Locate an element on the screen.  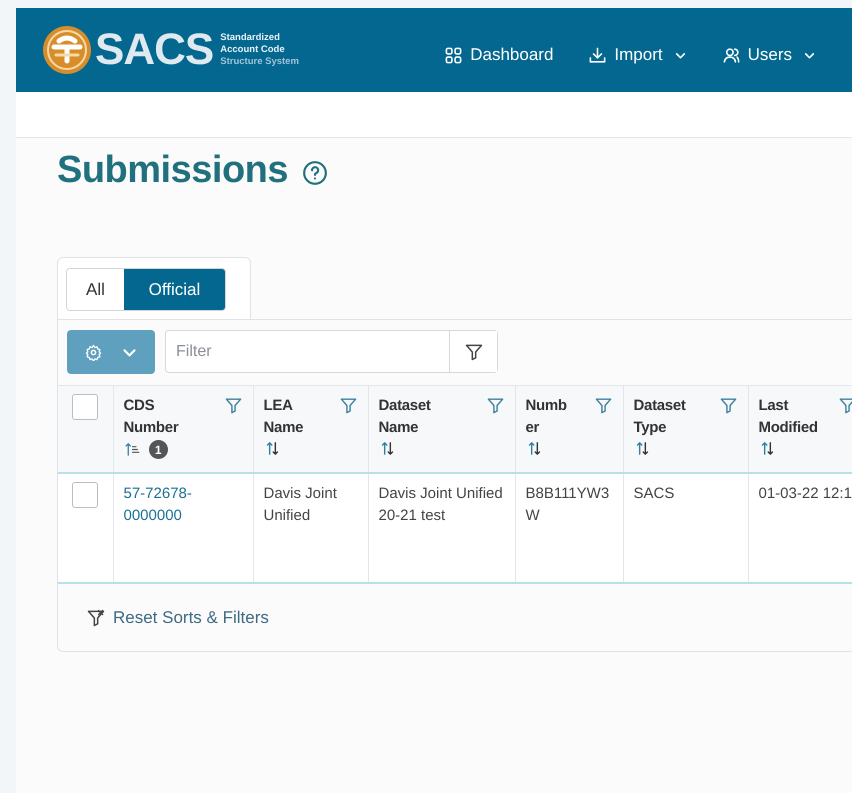
table-cell-text: Davis Joint Unified 20-21 test is located at coordinates (441, 505).